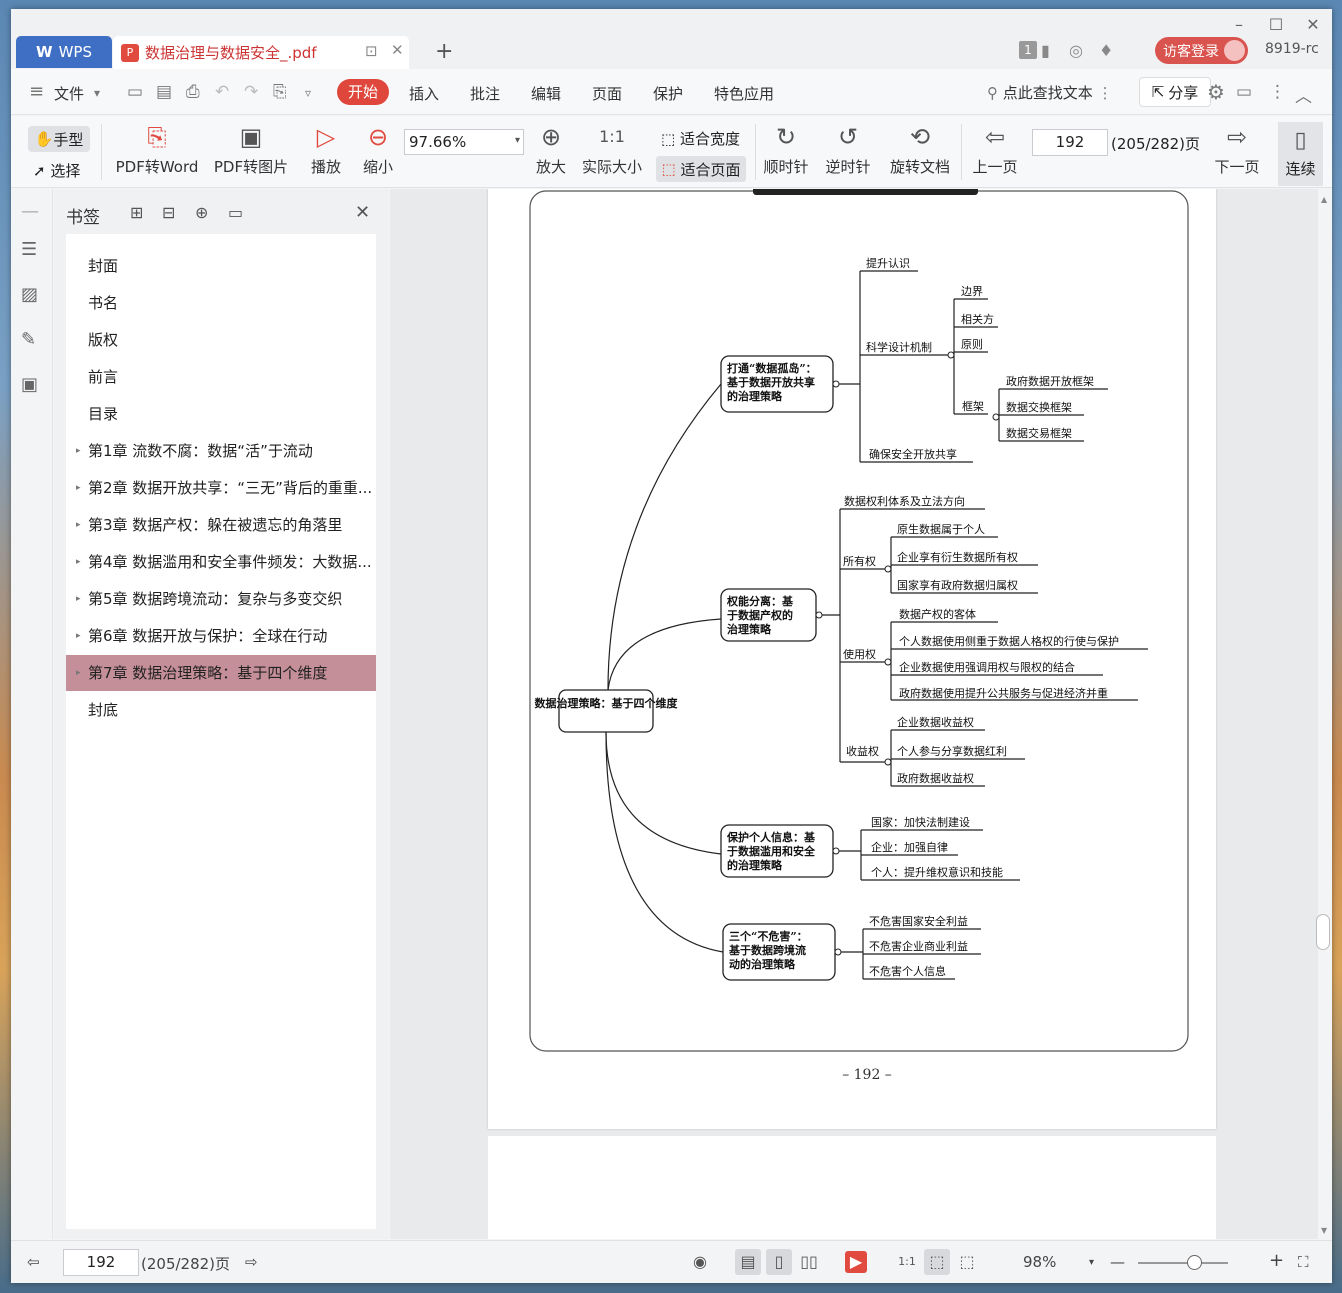 The image size is (1342, 1293). Describe the element at coordinates (1117, 1262) in the screenshot. I see `zoom-minus-icon: —` at that location.